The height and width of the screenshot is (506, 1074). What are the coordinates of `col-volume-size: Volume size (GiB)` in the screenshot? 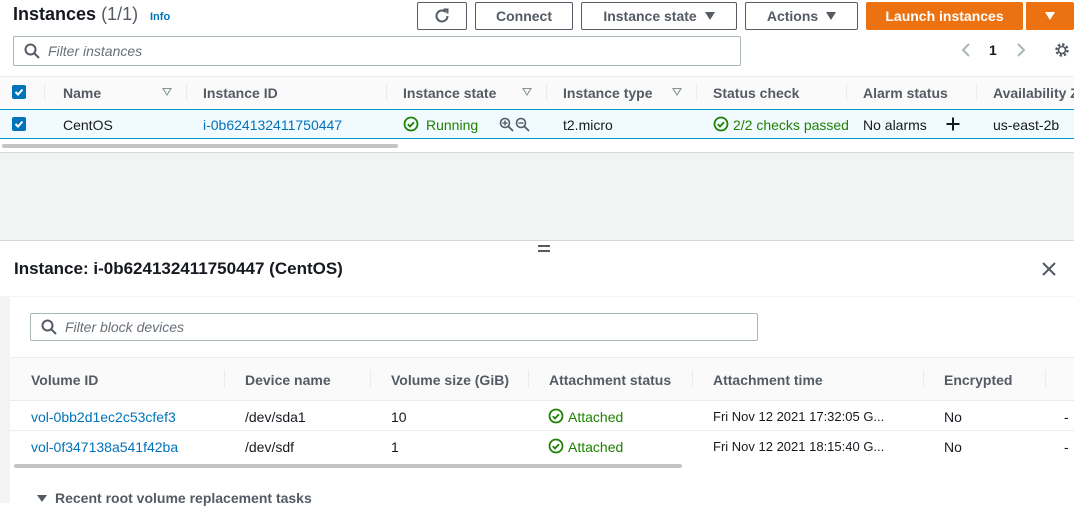 It's located at (450, 380).